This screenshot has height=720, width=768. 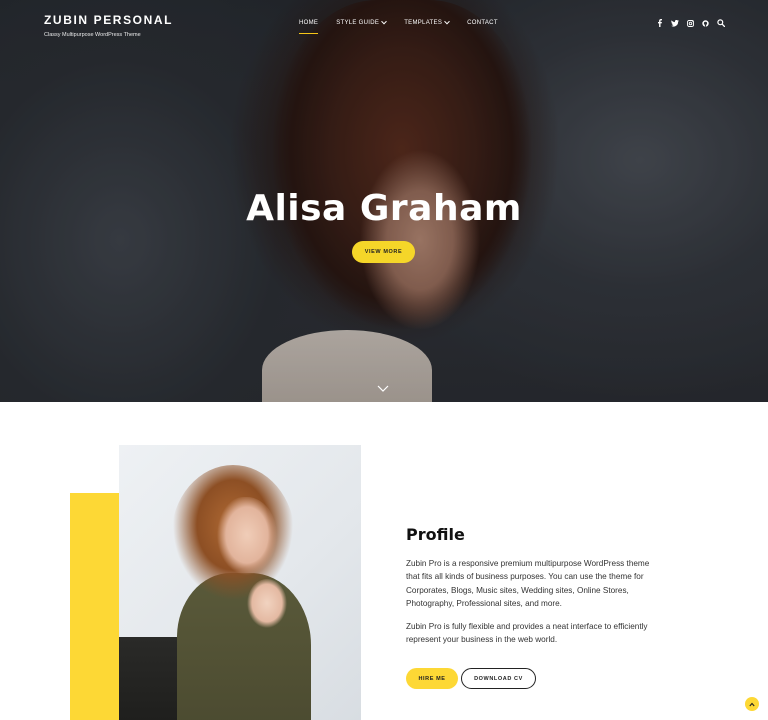 I want to click on nav-item-templates: TEMPLATES, so click(x=427, y=26).